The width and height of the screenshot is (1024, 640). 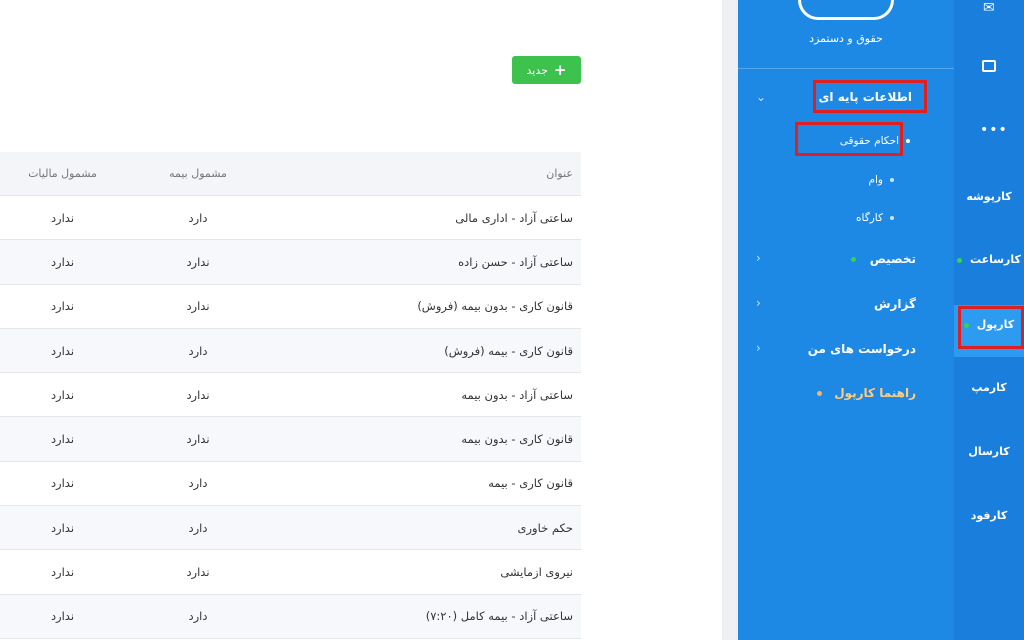 I want to click on sidebar-divider, so click(x=846, y=68).